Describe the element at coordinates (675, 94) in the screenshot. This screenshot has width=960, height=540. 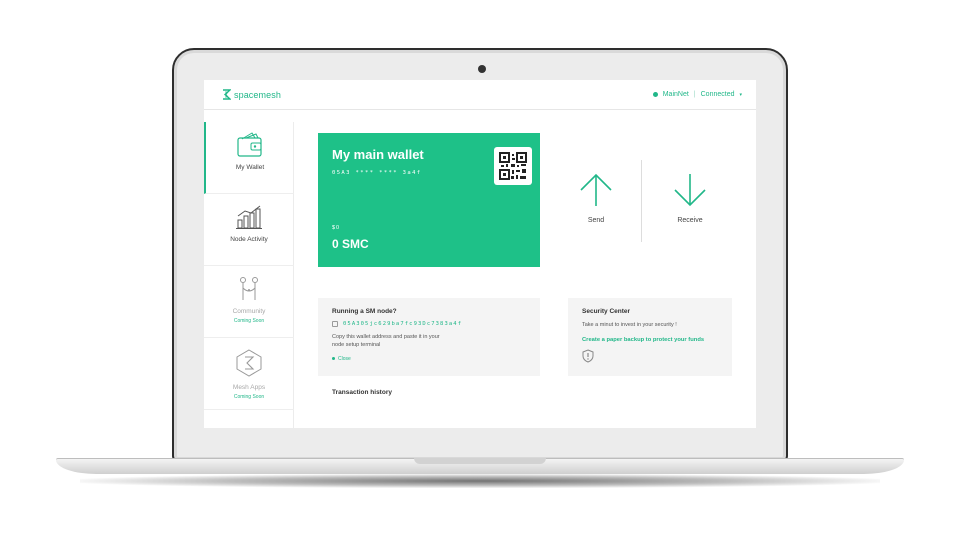
I see `network-name: MainNet` at that location.